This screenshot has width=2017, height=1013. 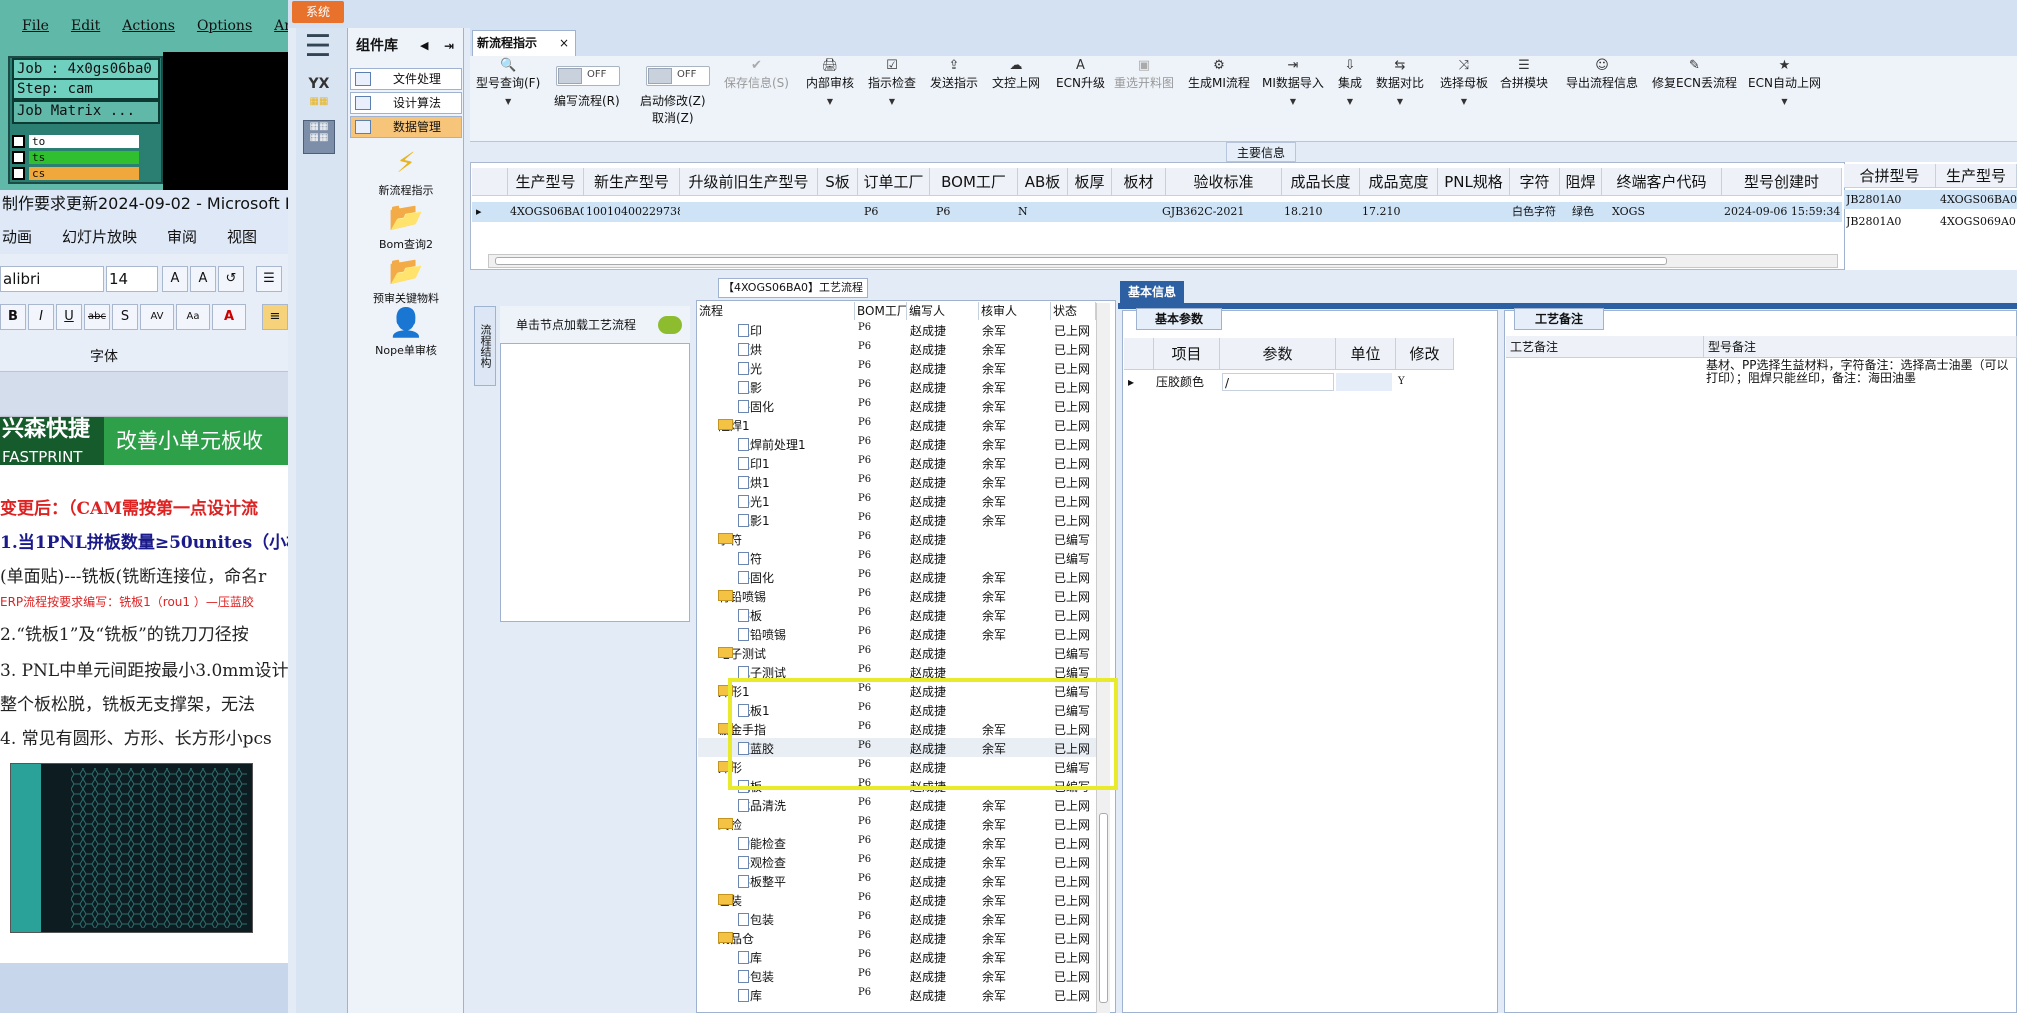 What do you see at coordinates (1602, 74) in the screenshot?
I see `export-flow-info-button: ☺ 导出流程信息` at bounding box center [1602, 74].